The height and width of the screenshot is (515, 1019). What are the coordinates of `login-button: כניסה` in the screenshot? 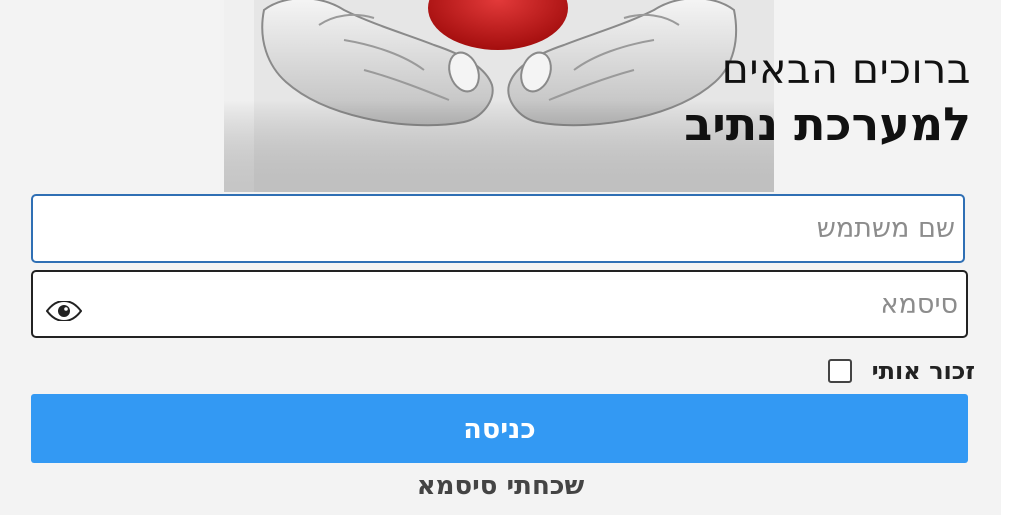 It's located at (499, 428).